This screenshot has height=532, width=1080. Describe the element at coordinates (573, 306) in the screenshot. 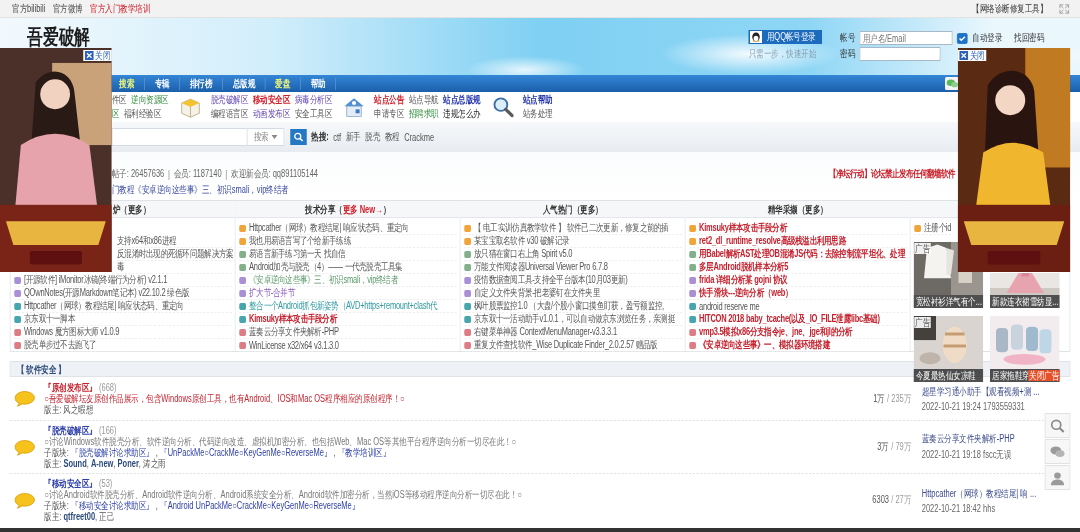

I see `topic-link: 枫叶股票监控1.0 （大盘/个股小窗口摸鱼盯获，盈亏额监控,` at that location.